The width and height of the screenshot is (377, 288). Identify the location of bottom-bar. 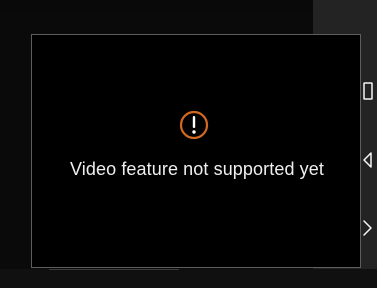
(188, 278).